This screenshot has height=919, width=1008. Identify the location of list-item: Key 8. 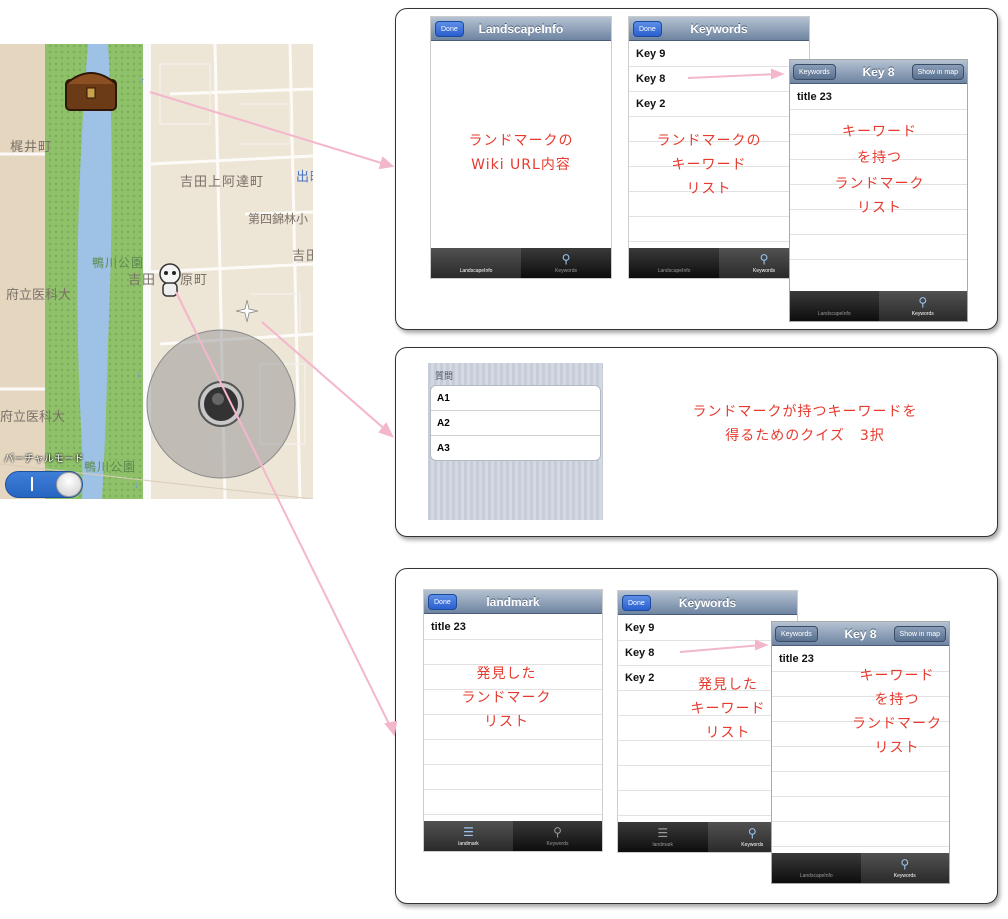
(719, 79).